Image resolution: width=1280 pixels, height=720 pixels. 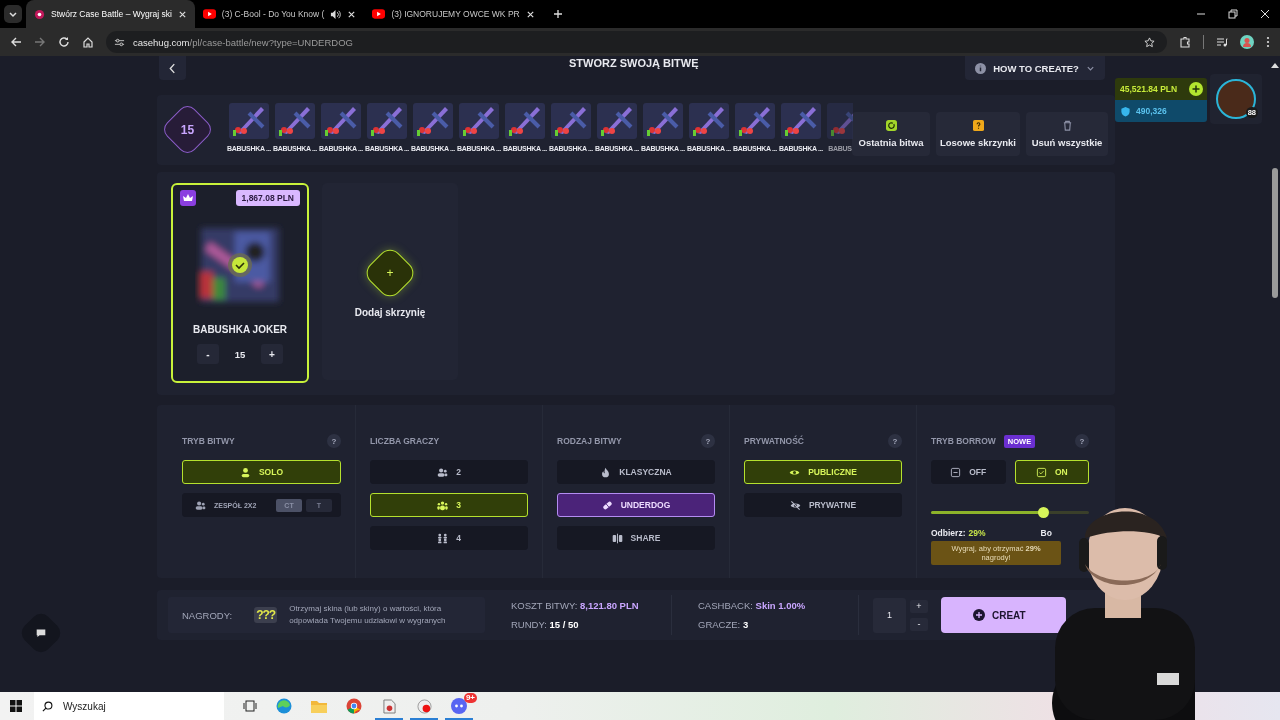 I want to click on slider-thumb, so click(x=1044, y=512).